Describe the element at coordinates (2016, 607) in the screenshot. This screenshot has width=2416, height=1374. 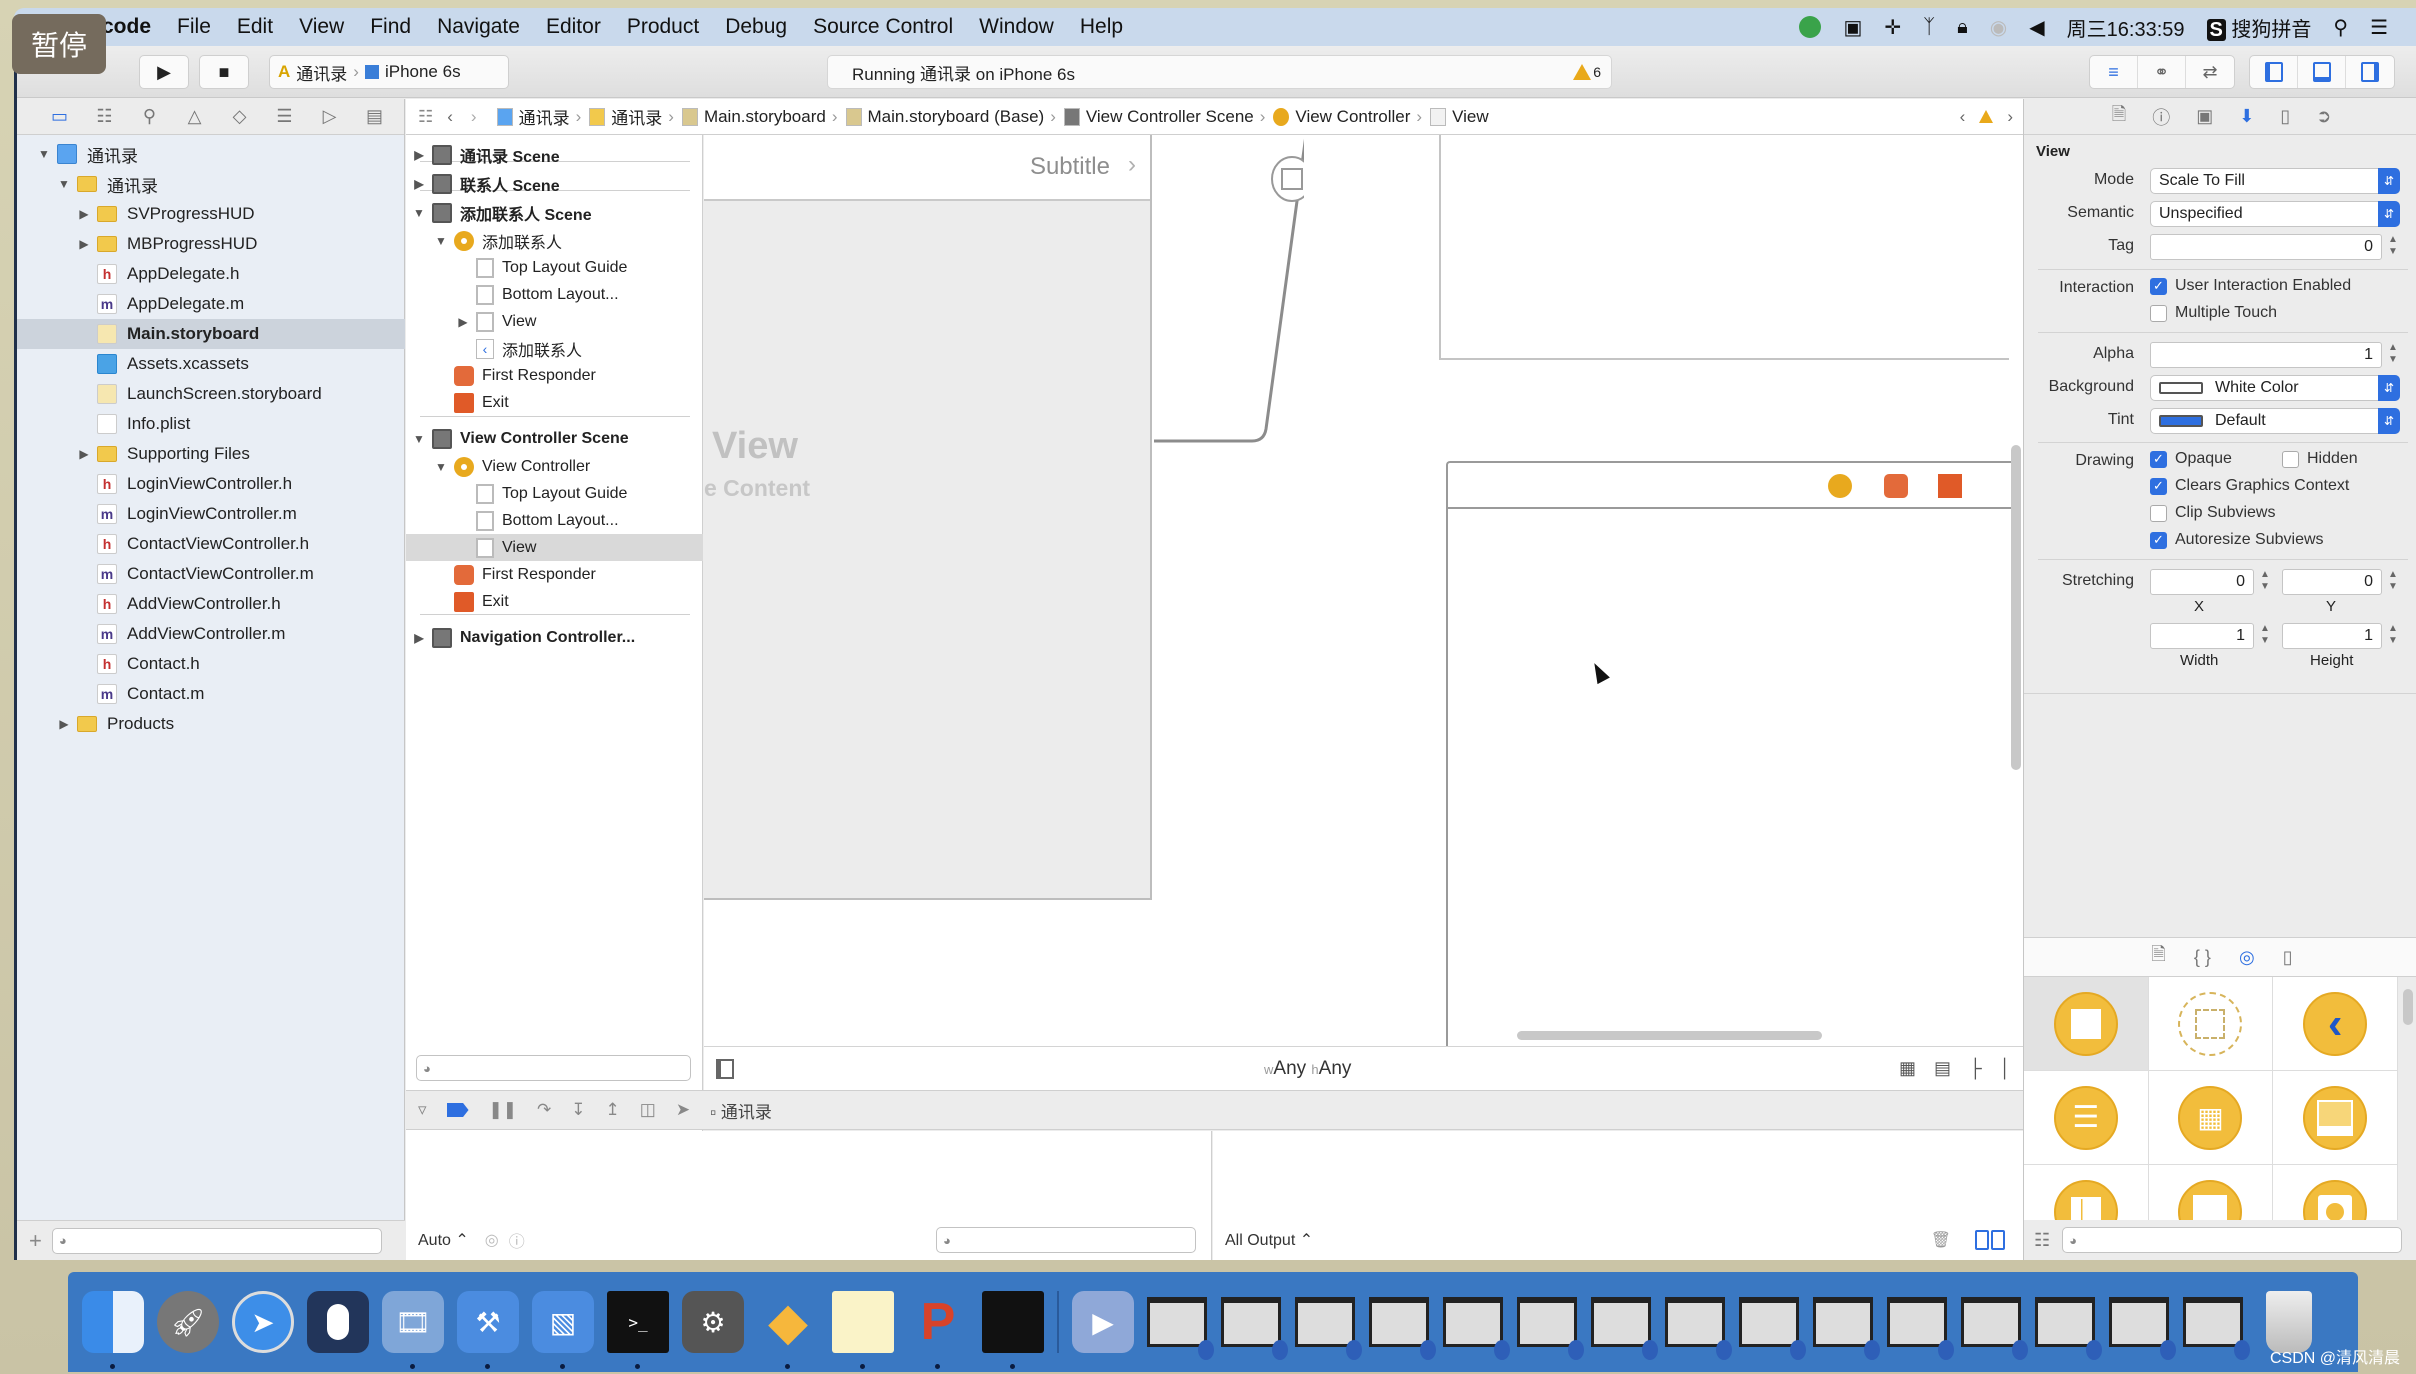
I see `vertical-scrollbar` at that location.